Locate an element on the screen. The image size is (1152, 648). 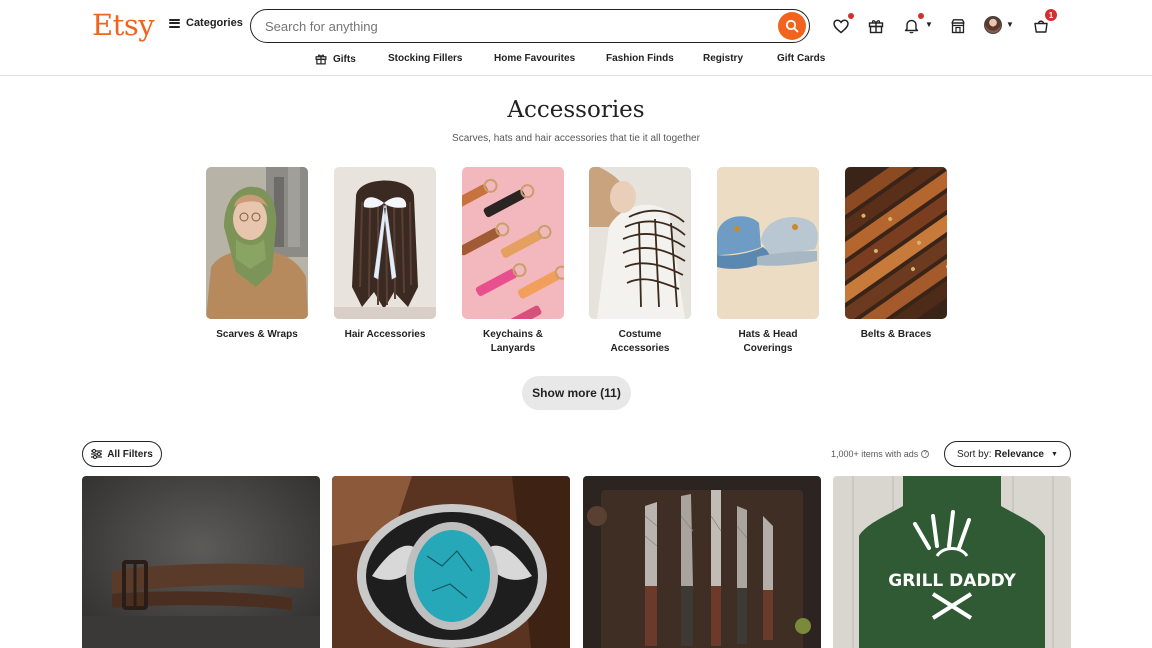
results-count: 1,000+ items with ads ? is located at coordinates (880, 454).